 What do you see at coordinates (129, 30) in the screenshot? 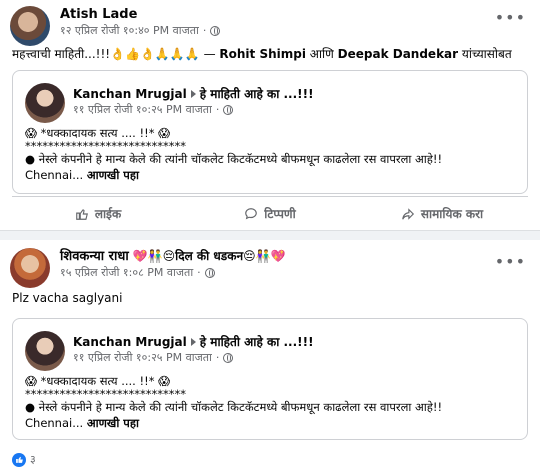
I see `timestamp: १२ एप्रिल रोजी १०:४० PM वाजता` at bounding box center [129, 30].